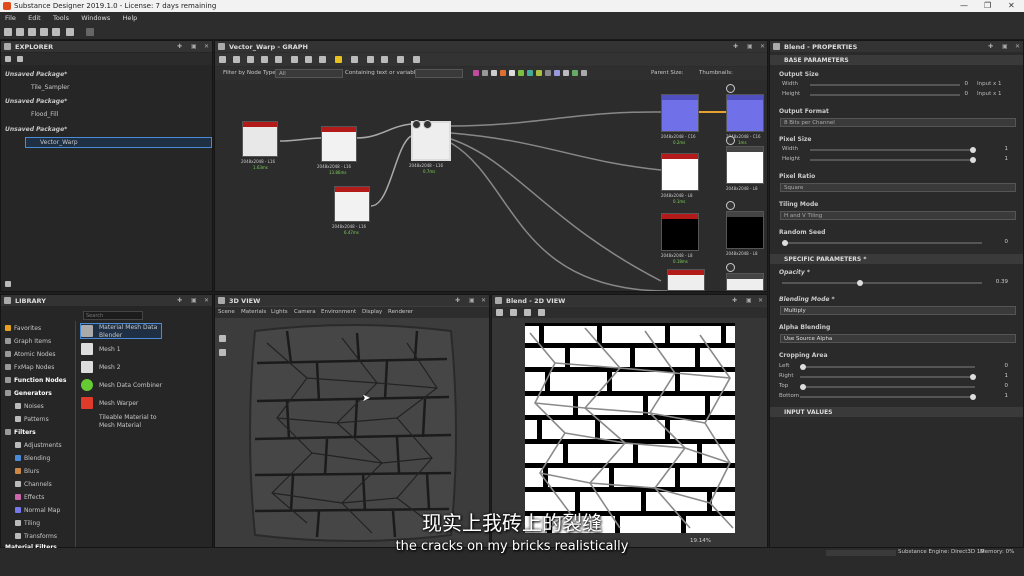 The height and width of the screenshot is (576, 1024). What do you see at coordinates (130, 422) in the screenshot?
I see `library-item-tileable-material: Tileable Material to Mesh Material` at bounding box center [130, 422].